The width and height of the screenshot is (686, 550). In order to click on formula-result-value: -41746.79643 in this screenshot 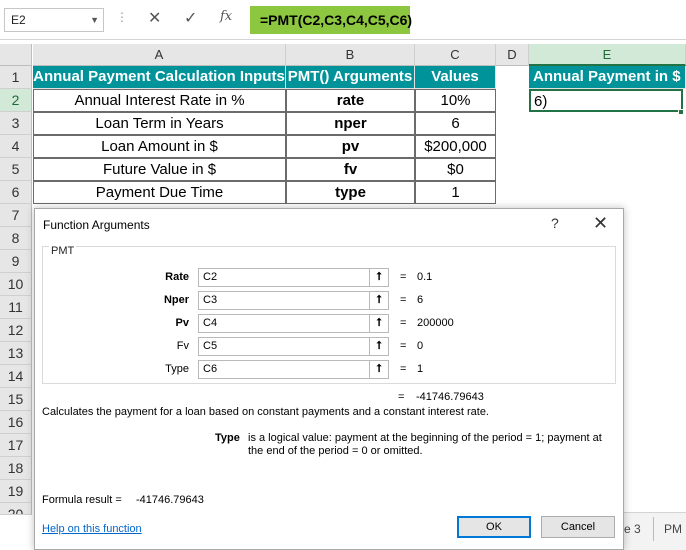, I will do `click(170, 500)`.